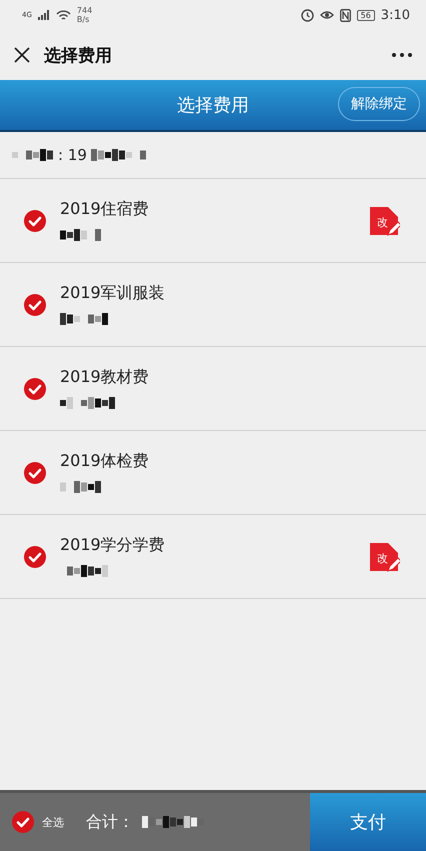 The height and width of the screenshot is (851, 426). What do you see at coordinates (345, 15) in the screenshot?
I see `nfc-icon` at bounding box center [345, 15].